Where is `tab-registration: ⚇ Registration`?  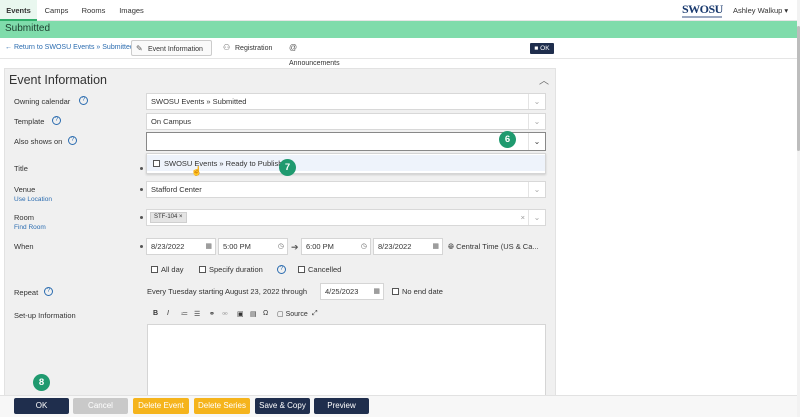 tab-registration: ⚇ Registration is located at coordinates (248, 48).